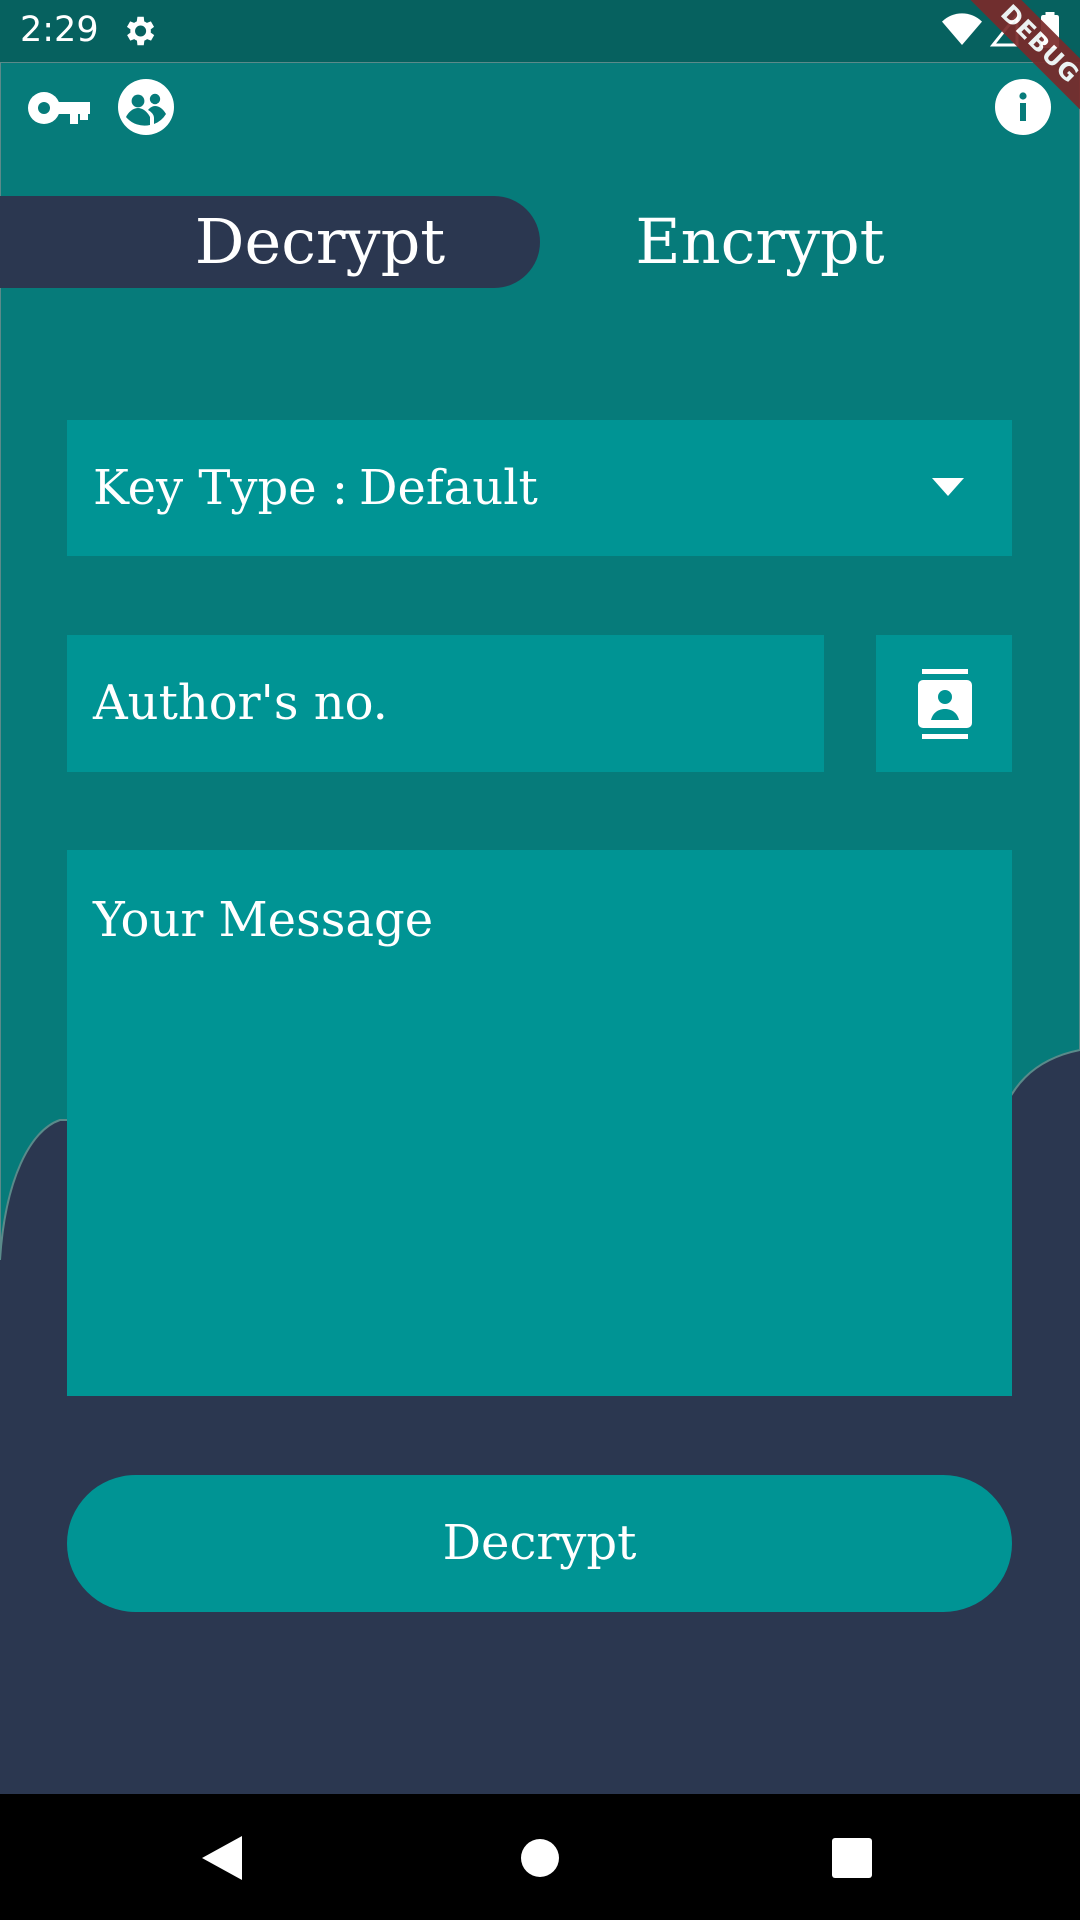 The height and width of the screenshot is (1920, 1080). I want to click on key-type-label: Key Type :, so click(221, 488).